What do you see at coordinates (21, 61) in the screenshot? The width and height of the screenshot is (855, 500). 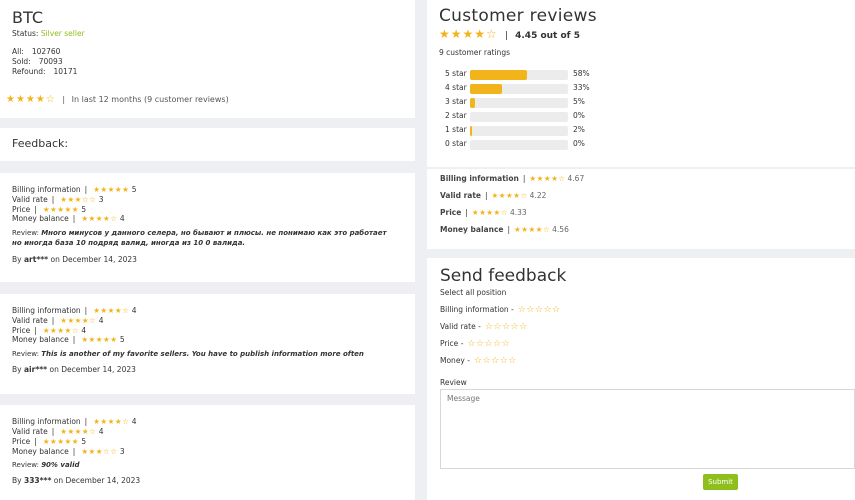 I see `stat-label: Sold:` at bounding box center [21, 61].